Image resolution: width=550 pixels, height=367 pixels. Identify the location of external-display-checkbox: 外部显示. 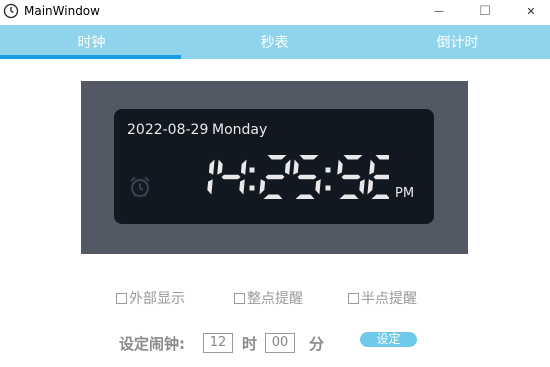
(150, 298).